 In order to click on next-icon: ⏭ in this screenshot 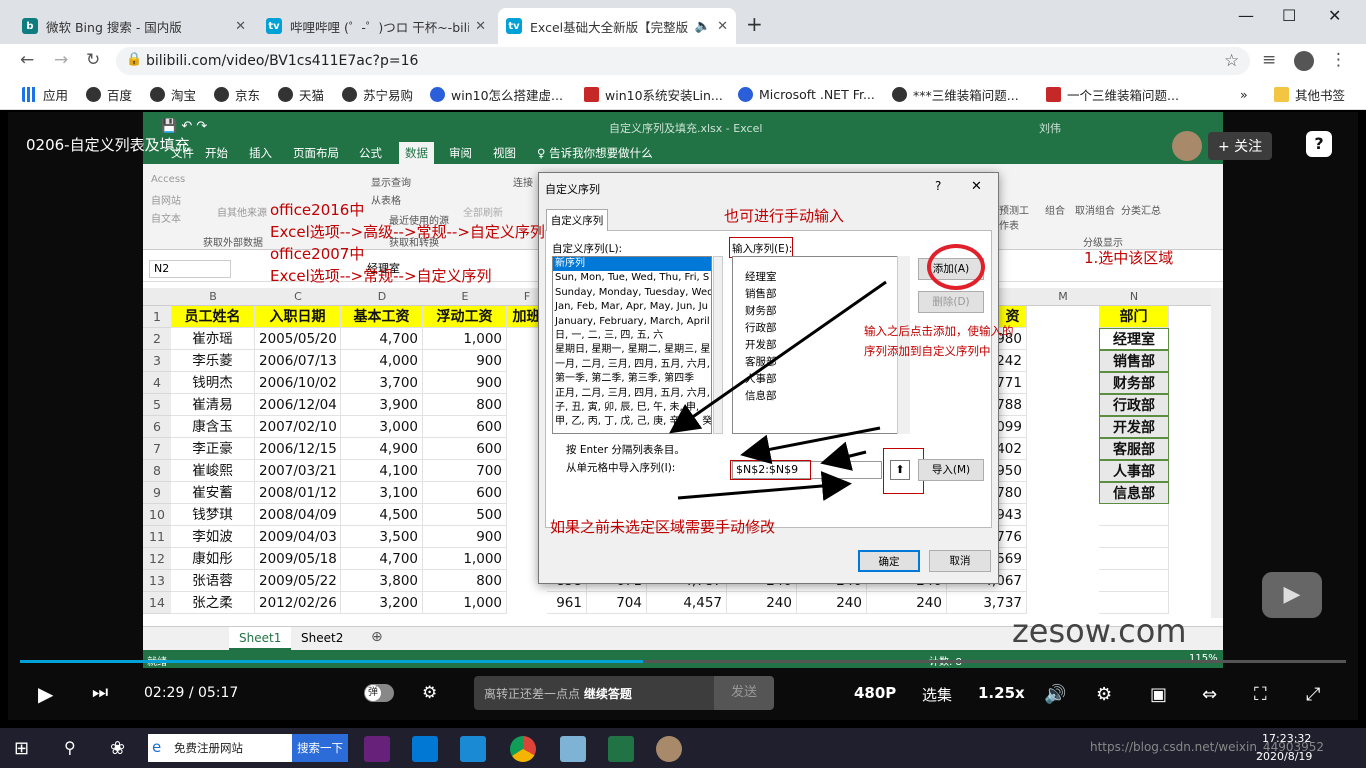, I will do `click(100, 692)`.